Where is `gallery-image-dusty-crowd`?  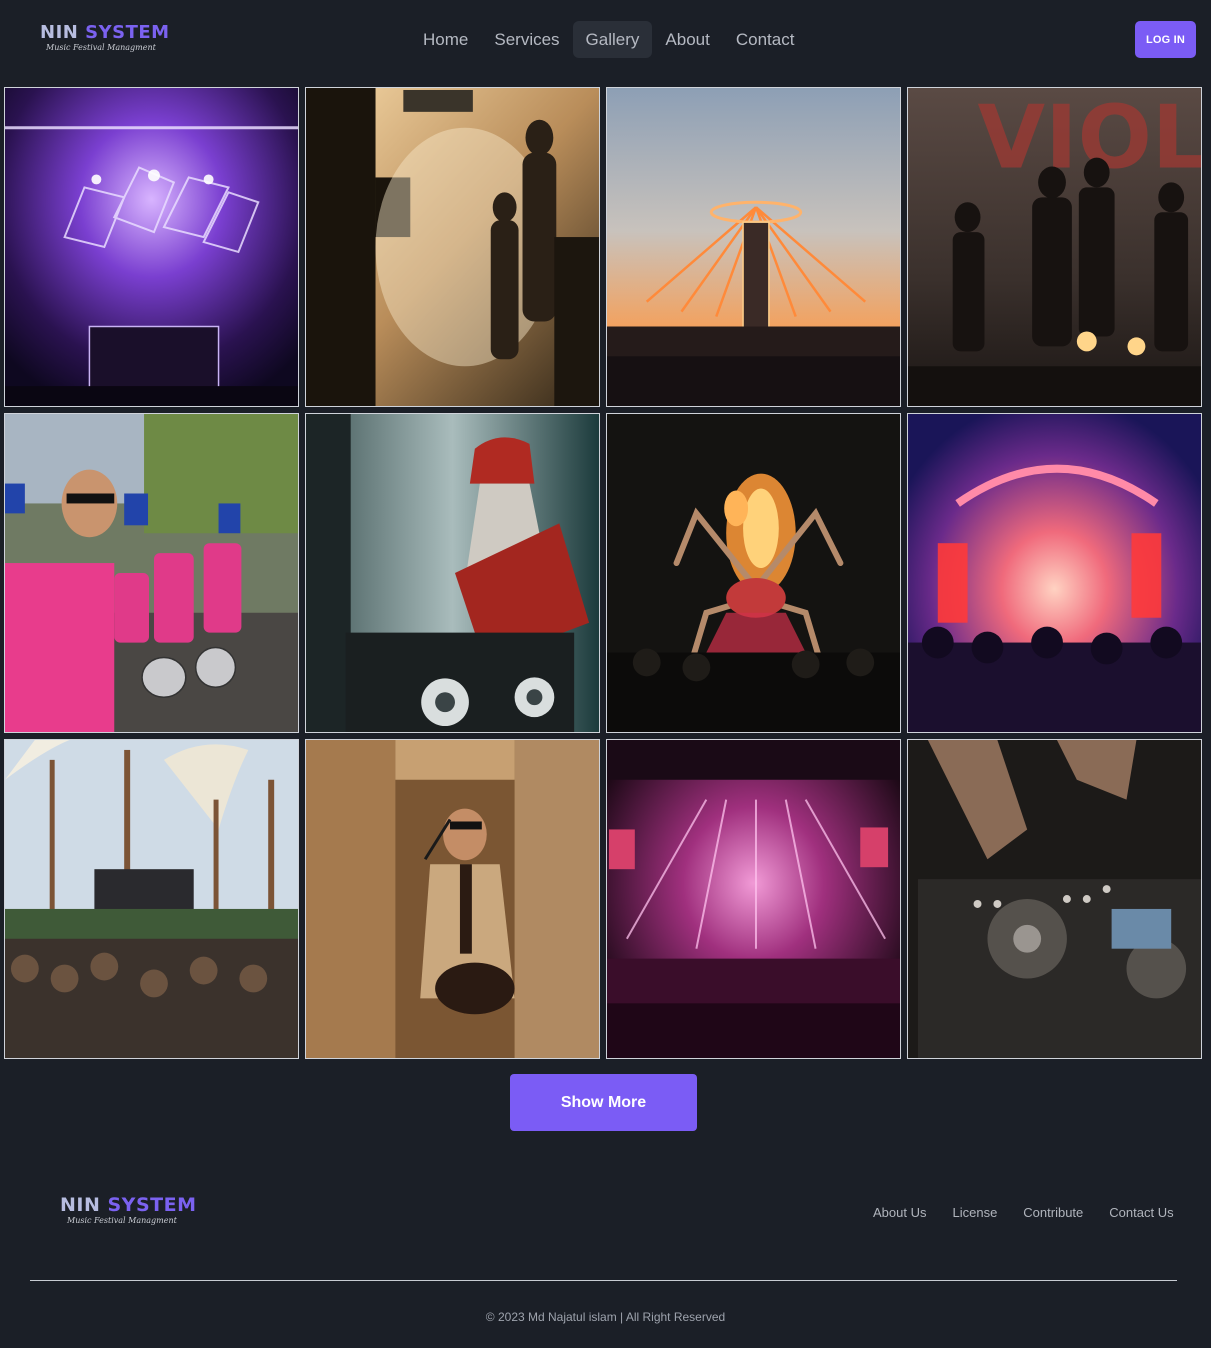
gallery-image-dusty-crowd is located at coordinates (452, 247).